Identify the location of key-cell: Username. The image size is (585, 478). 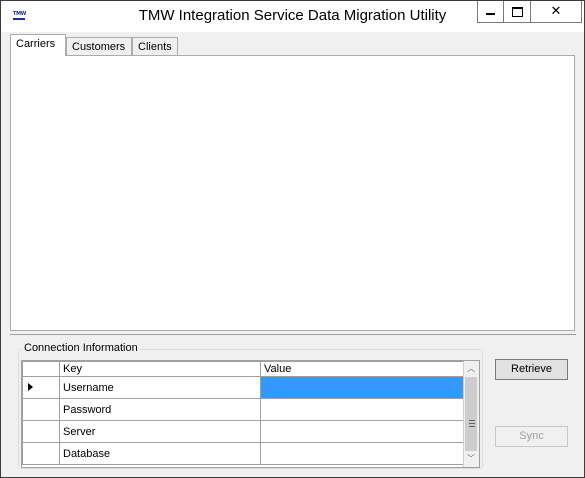
(160, 387).